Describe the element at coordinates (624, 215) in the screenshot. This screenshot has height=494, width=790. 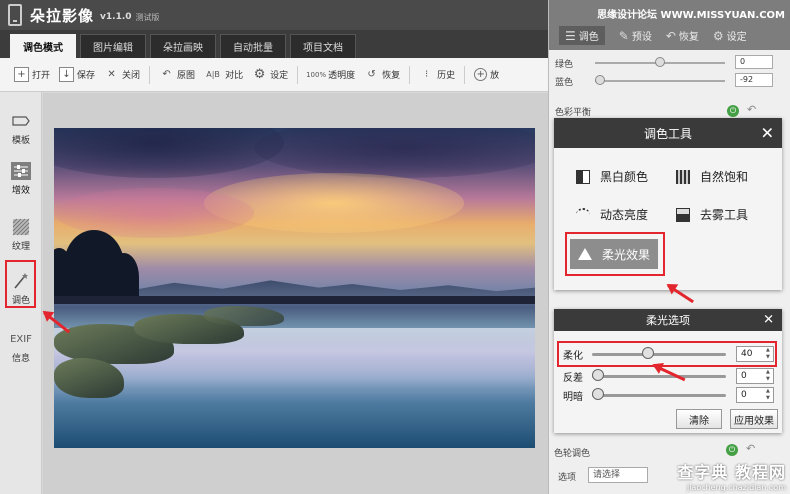
I see `tool-label: 动态亮度` at that location.